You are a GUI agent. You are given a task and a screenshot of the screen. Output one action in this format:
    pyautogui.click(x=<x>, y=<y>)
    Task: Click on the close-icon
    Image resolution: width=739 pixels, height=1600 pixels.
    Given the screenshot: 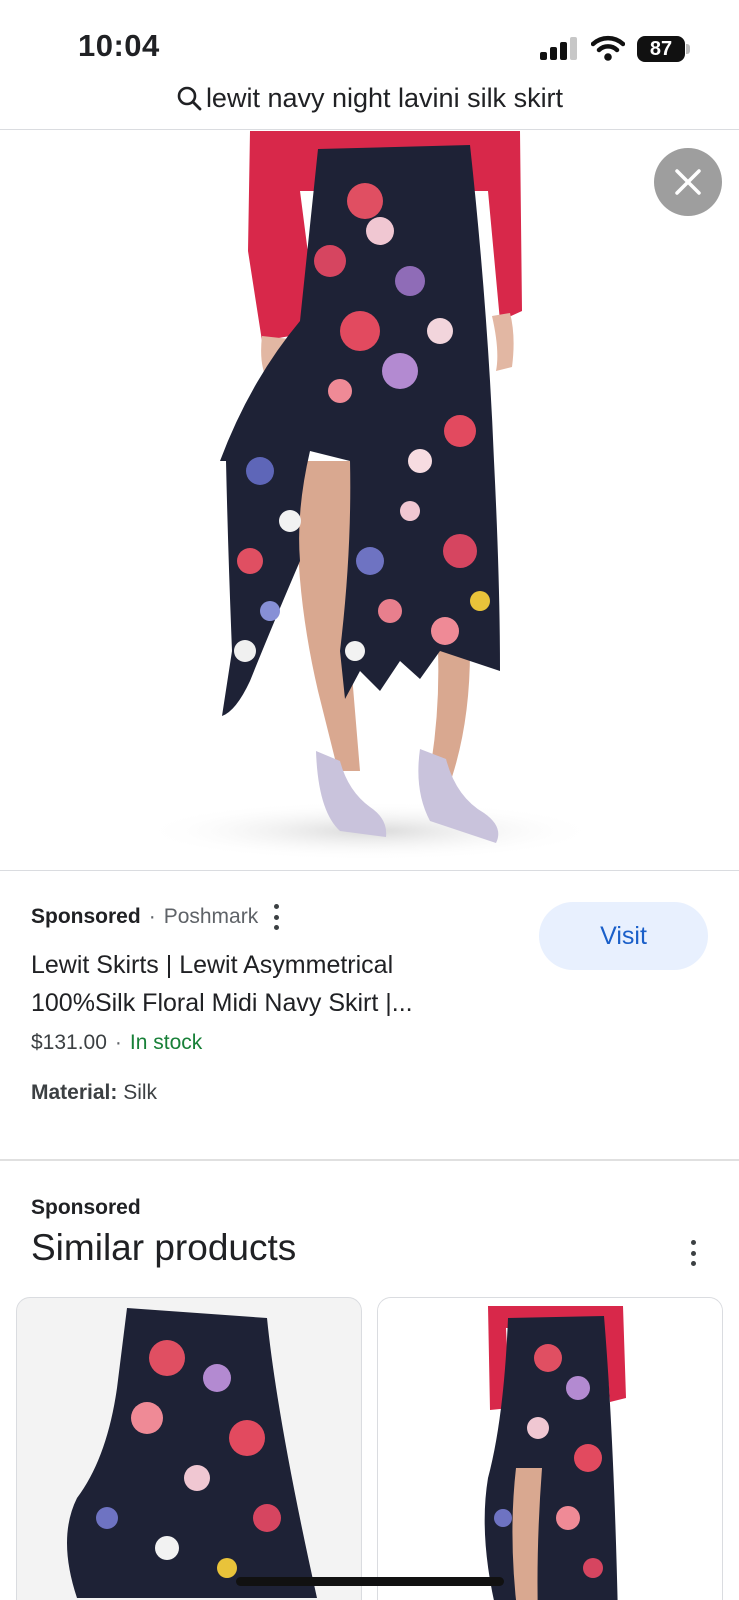 What is the action you would take?
    pyautogui.click(x=688, y=182)
    